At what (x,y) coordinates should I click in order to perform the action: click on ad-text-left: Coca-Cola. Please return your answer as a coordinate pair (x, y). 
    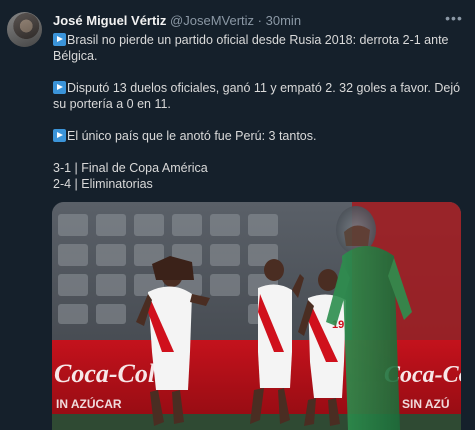
    Looking at the image, I should click on (111, 373).